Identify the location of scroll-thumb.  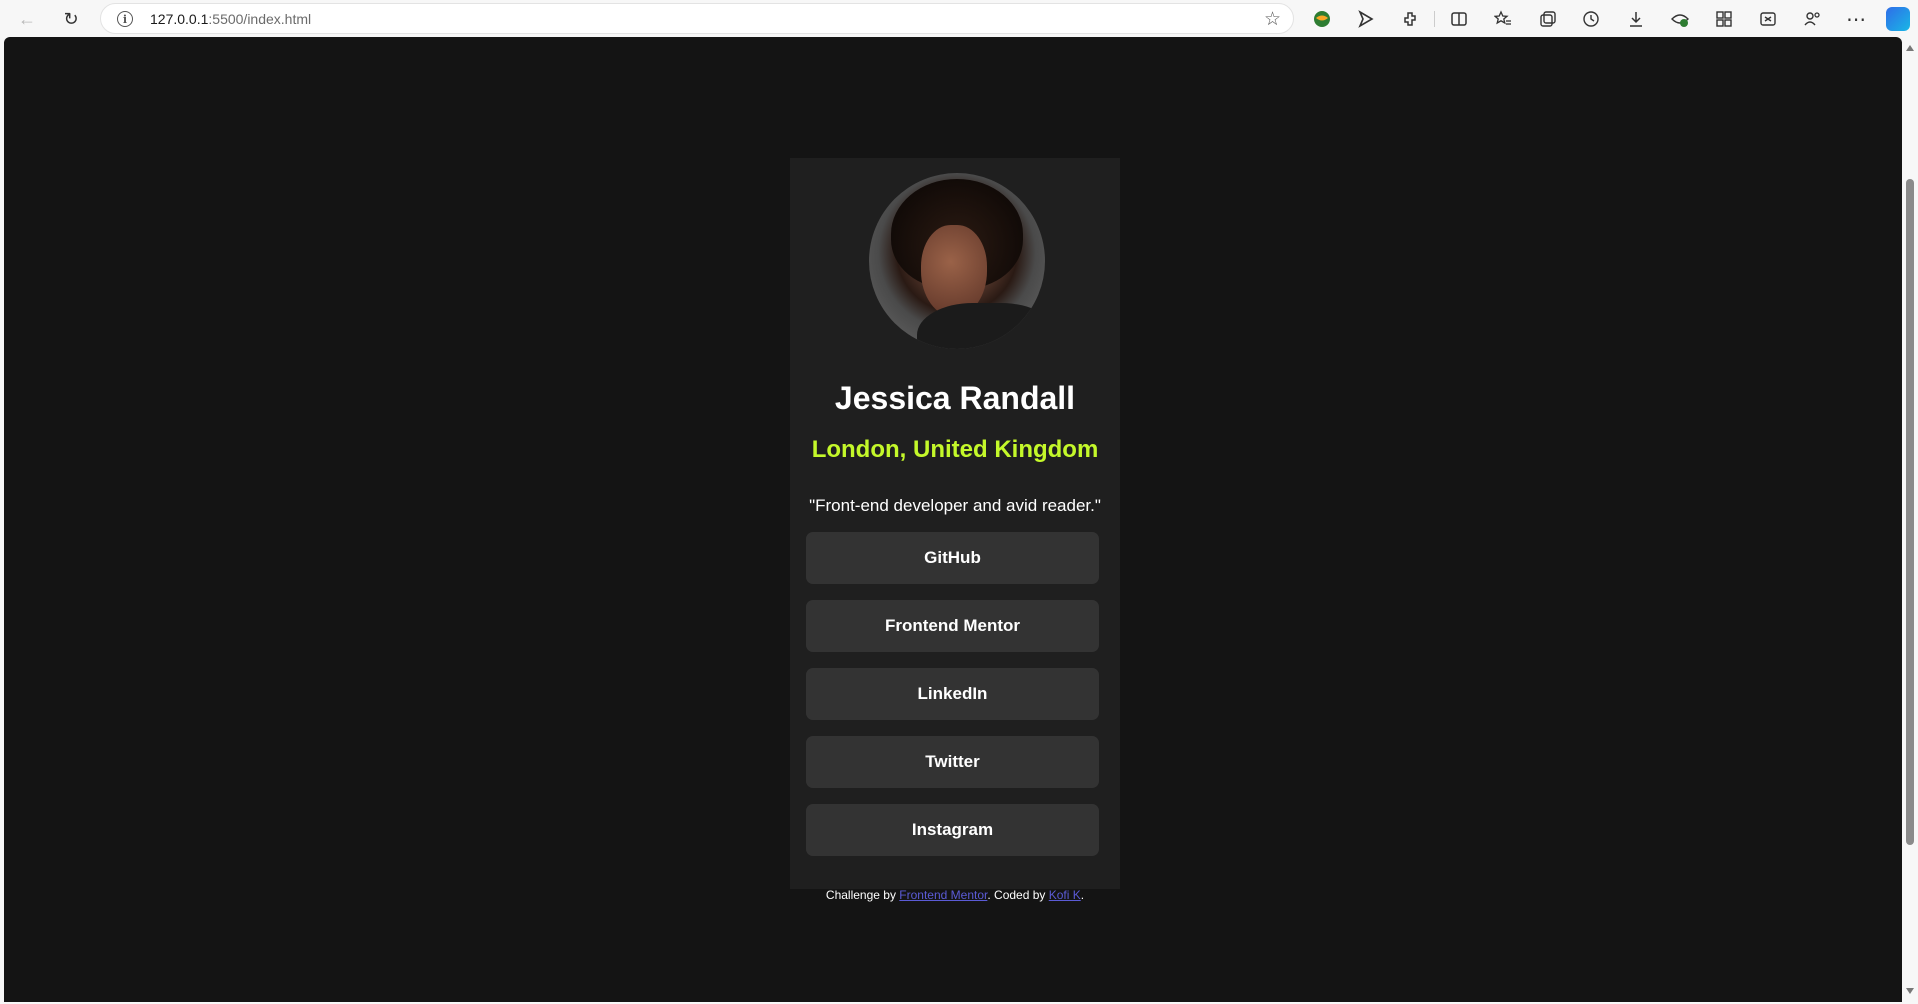
(1910, 512).